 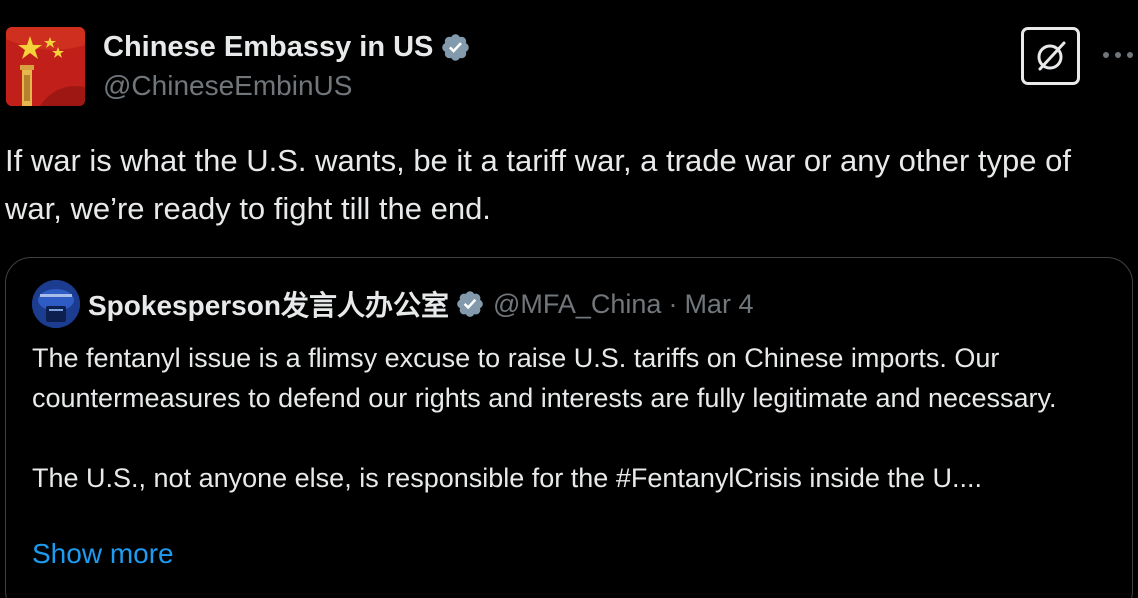 I want to click on quoted-author-avatar, so click(x=56, y=304).